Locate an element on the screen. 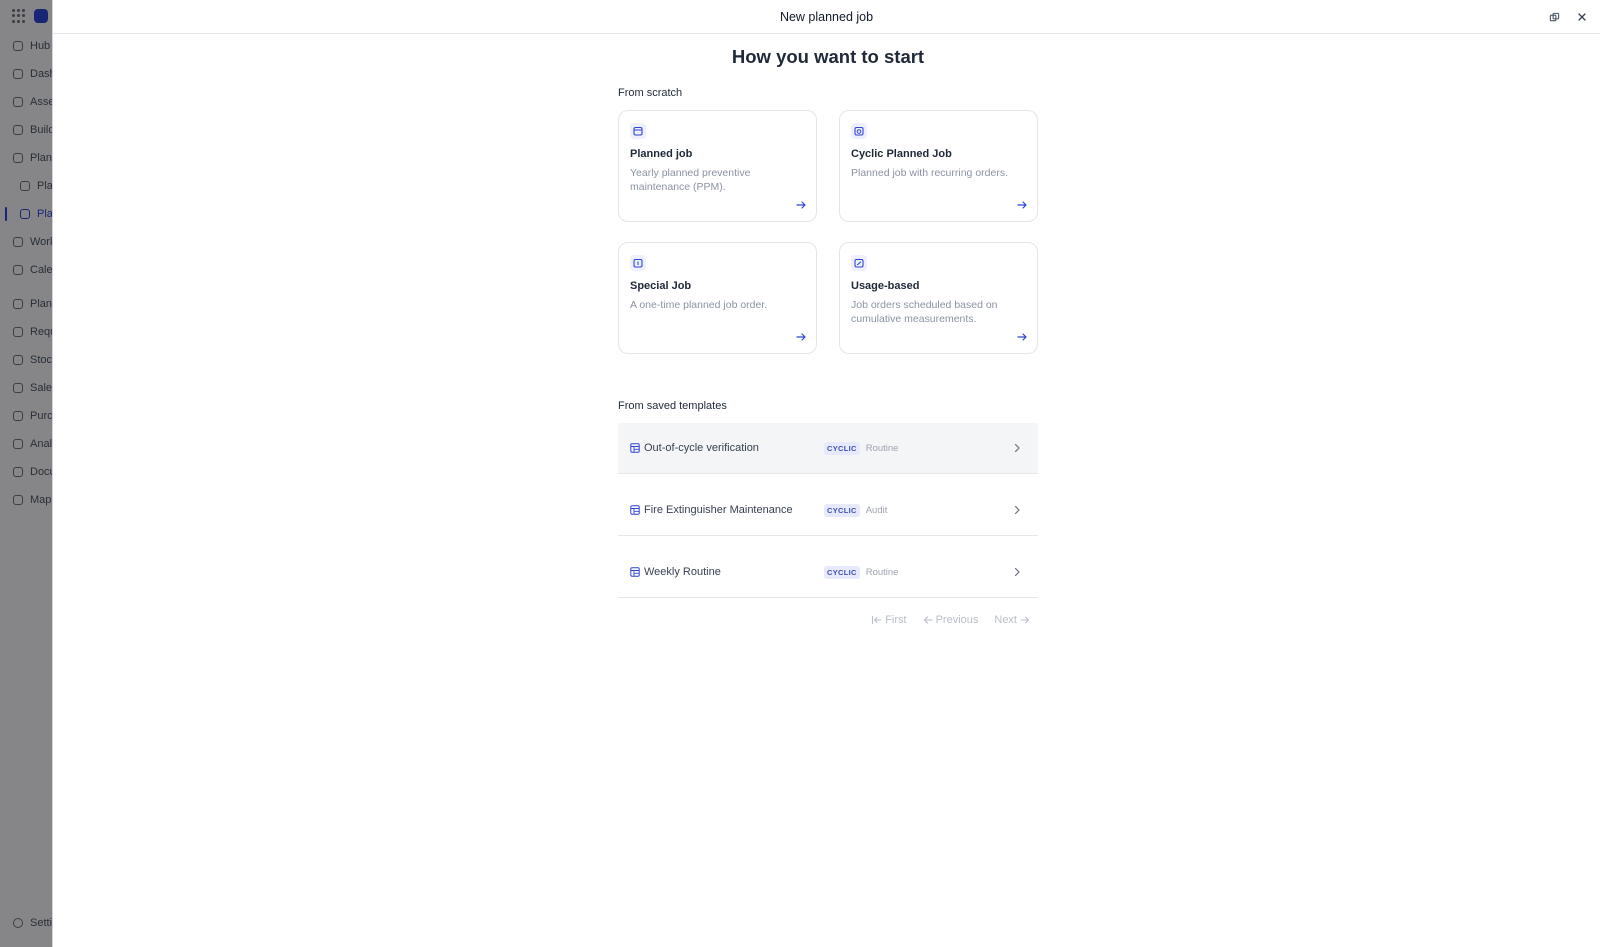 This screenshot has width=1600, height=947. page-title: How you want to start is located at coordinates (828, 56).